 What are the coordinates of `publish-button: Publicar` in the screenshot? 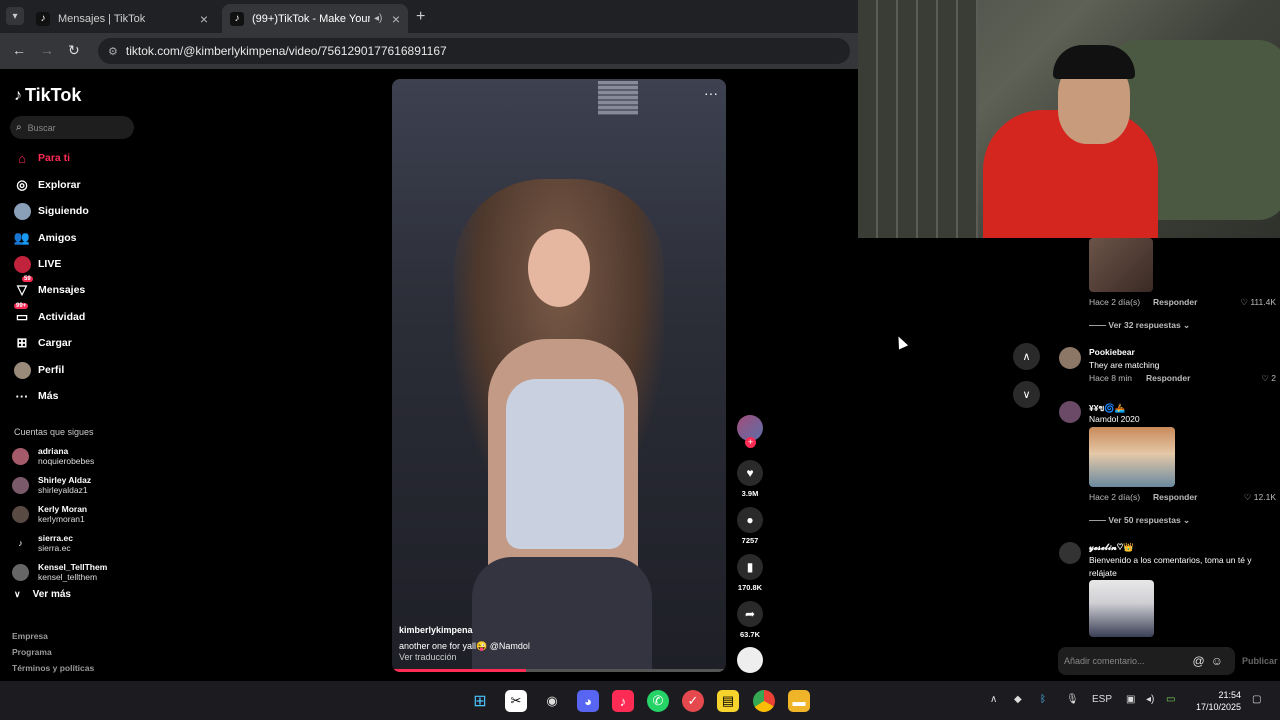 It's located at (1260, 661).